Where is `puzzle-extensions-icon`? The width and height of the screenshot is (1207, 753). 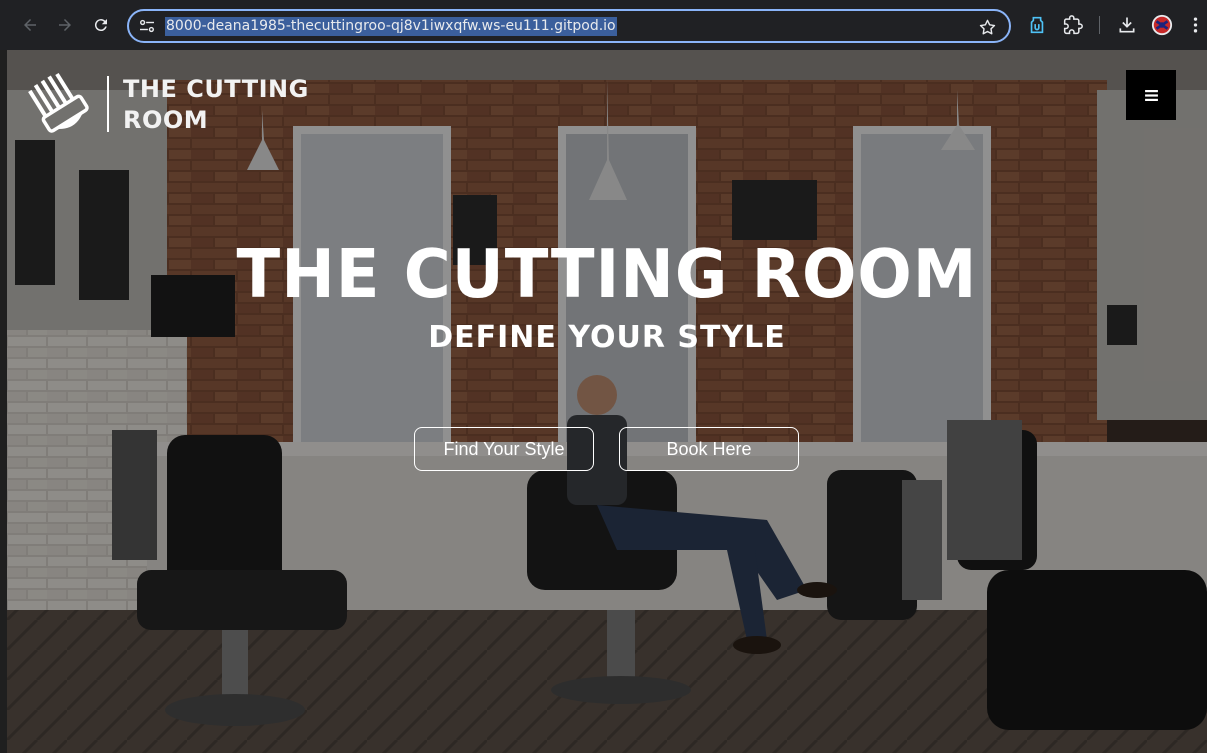 puzzle-extensions-icon is located at coordinates (1073, 25).